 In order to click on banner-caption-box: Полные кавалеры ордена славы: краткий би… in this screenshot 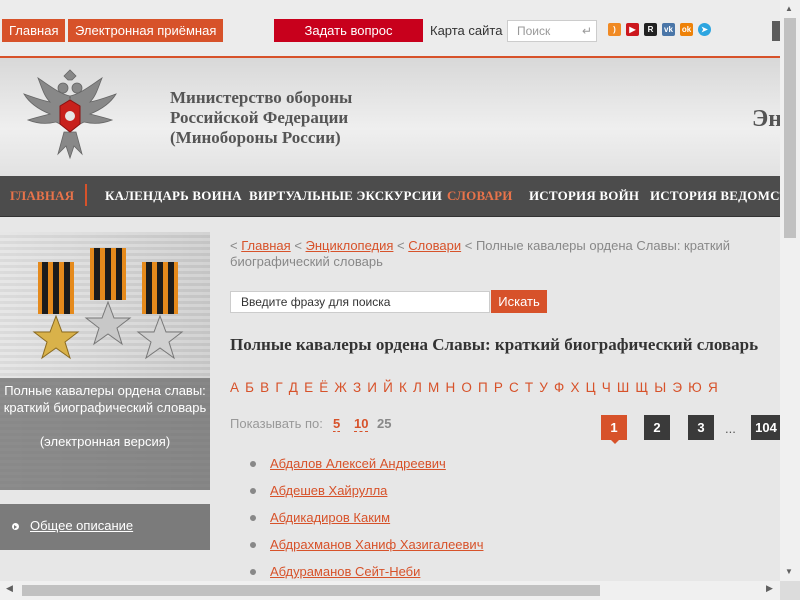, I will do `click(105, 434)`.